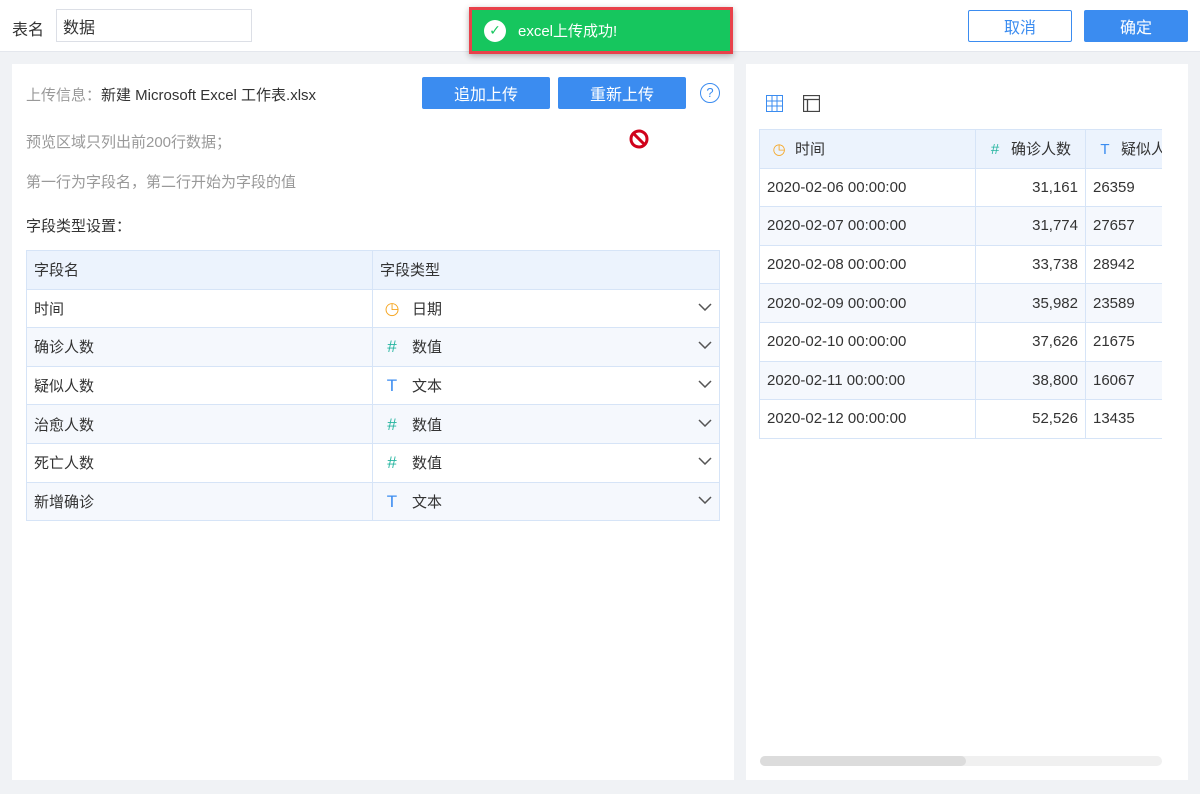 The width and height of the screenshot is (1200, 794). I want to click on field-name: 确诊人数, so click(199, 347).